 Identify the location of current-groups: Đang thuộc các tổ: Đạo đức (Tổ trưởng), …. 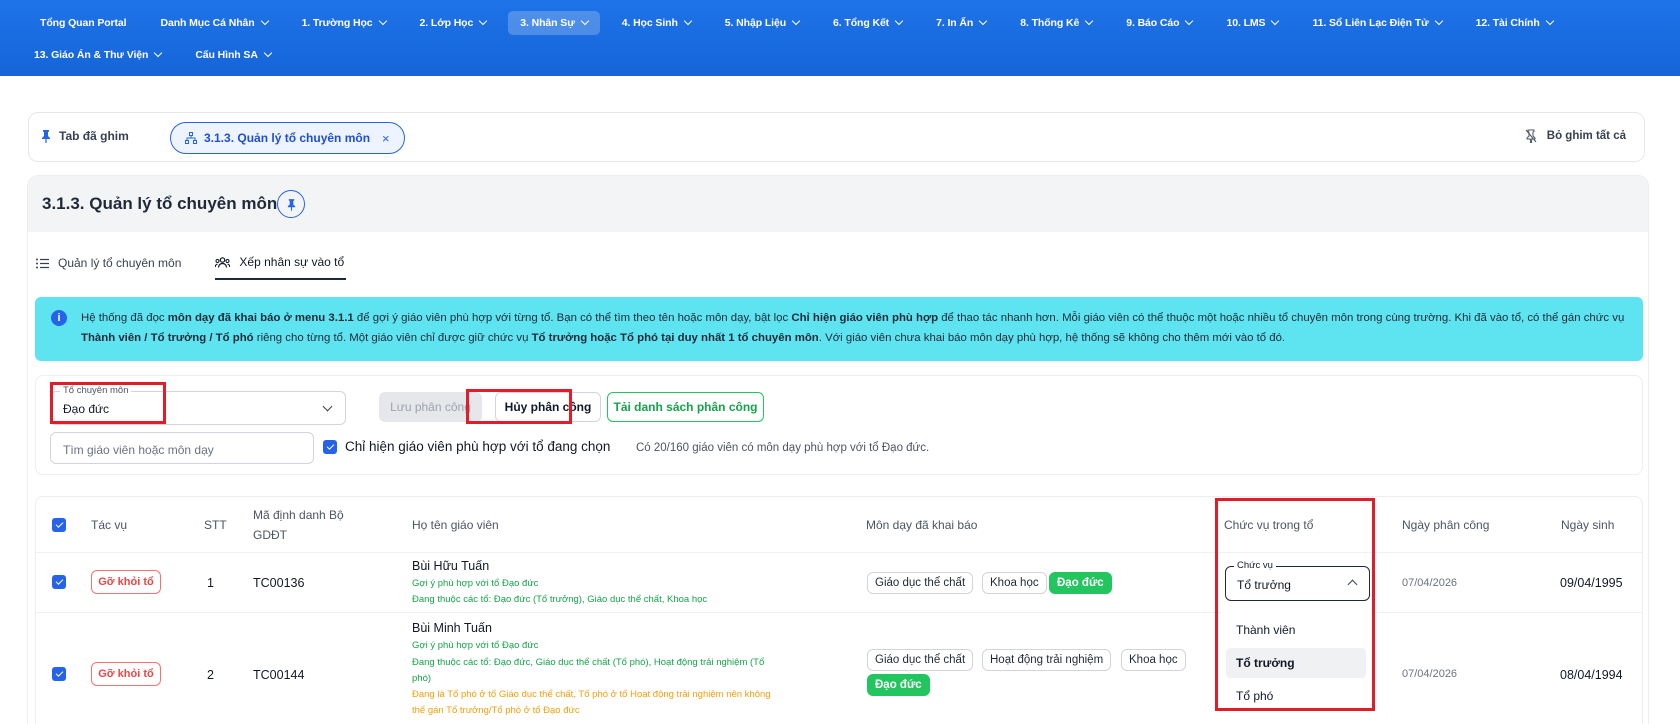
(560, 599).